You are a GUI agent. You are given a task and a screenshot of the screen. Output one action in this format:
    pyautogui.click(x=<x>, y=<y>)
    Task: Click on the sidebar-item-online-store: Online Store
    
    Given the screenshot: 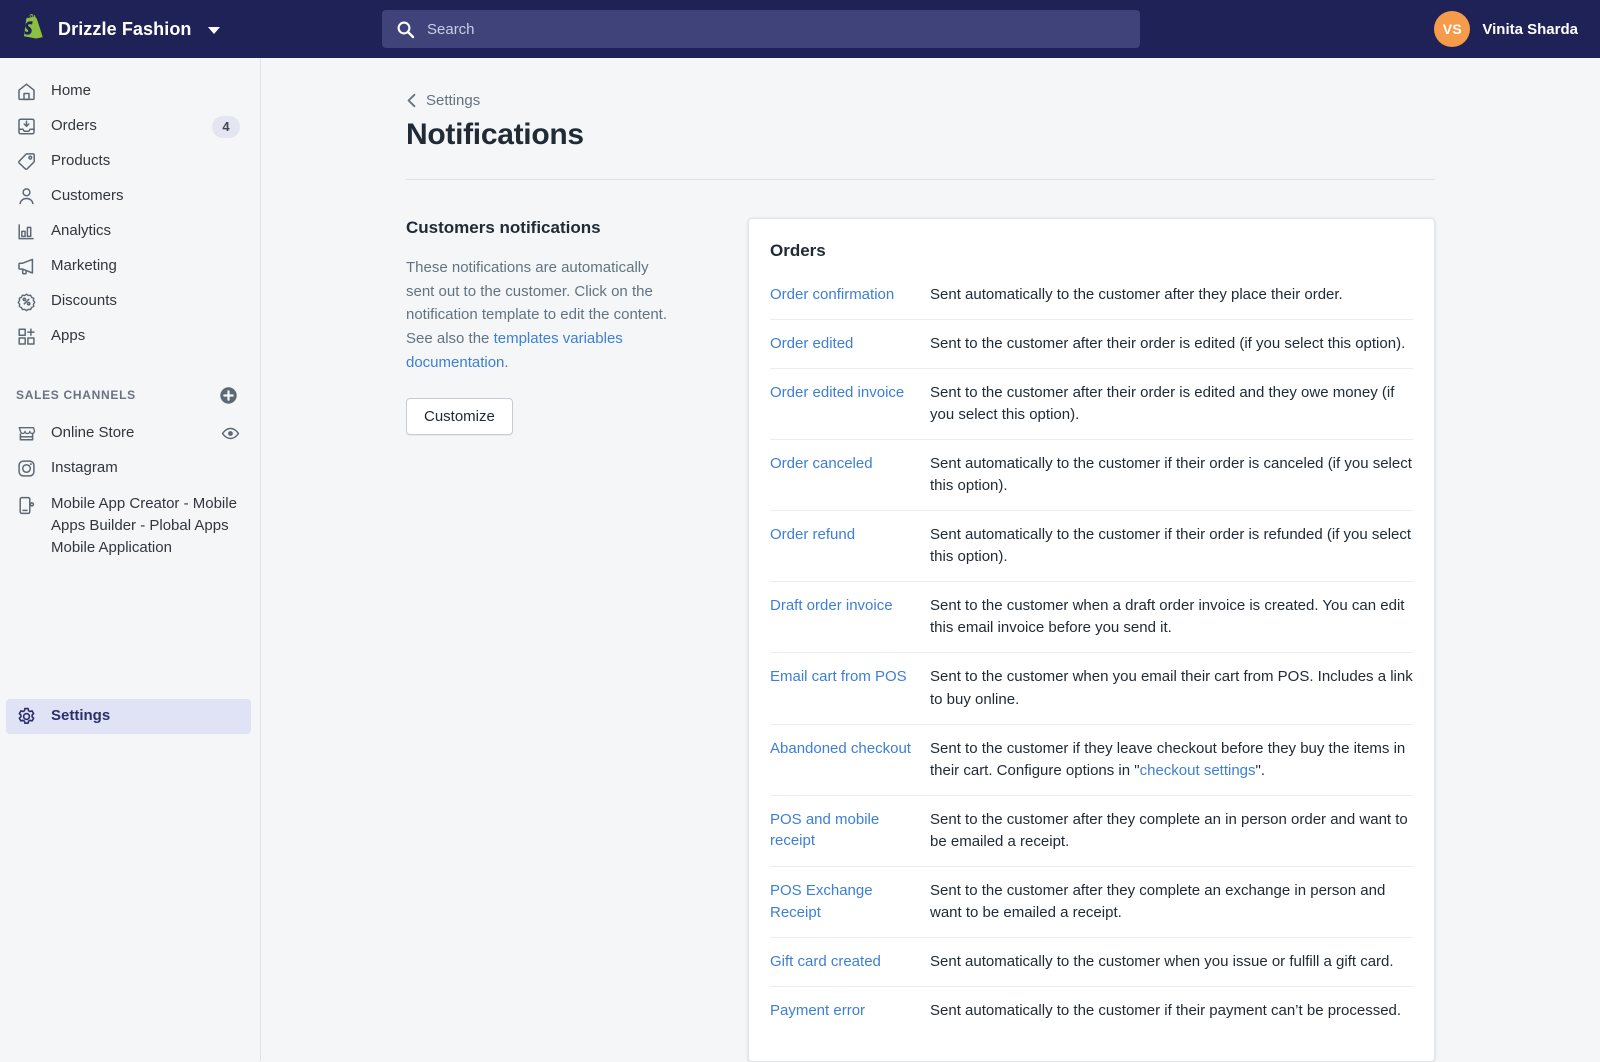 What is the action you would take?
    pyautogui.click(x=128, y=433)
    